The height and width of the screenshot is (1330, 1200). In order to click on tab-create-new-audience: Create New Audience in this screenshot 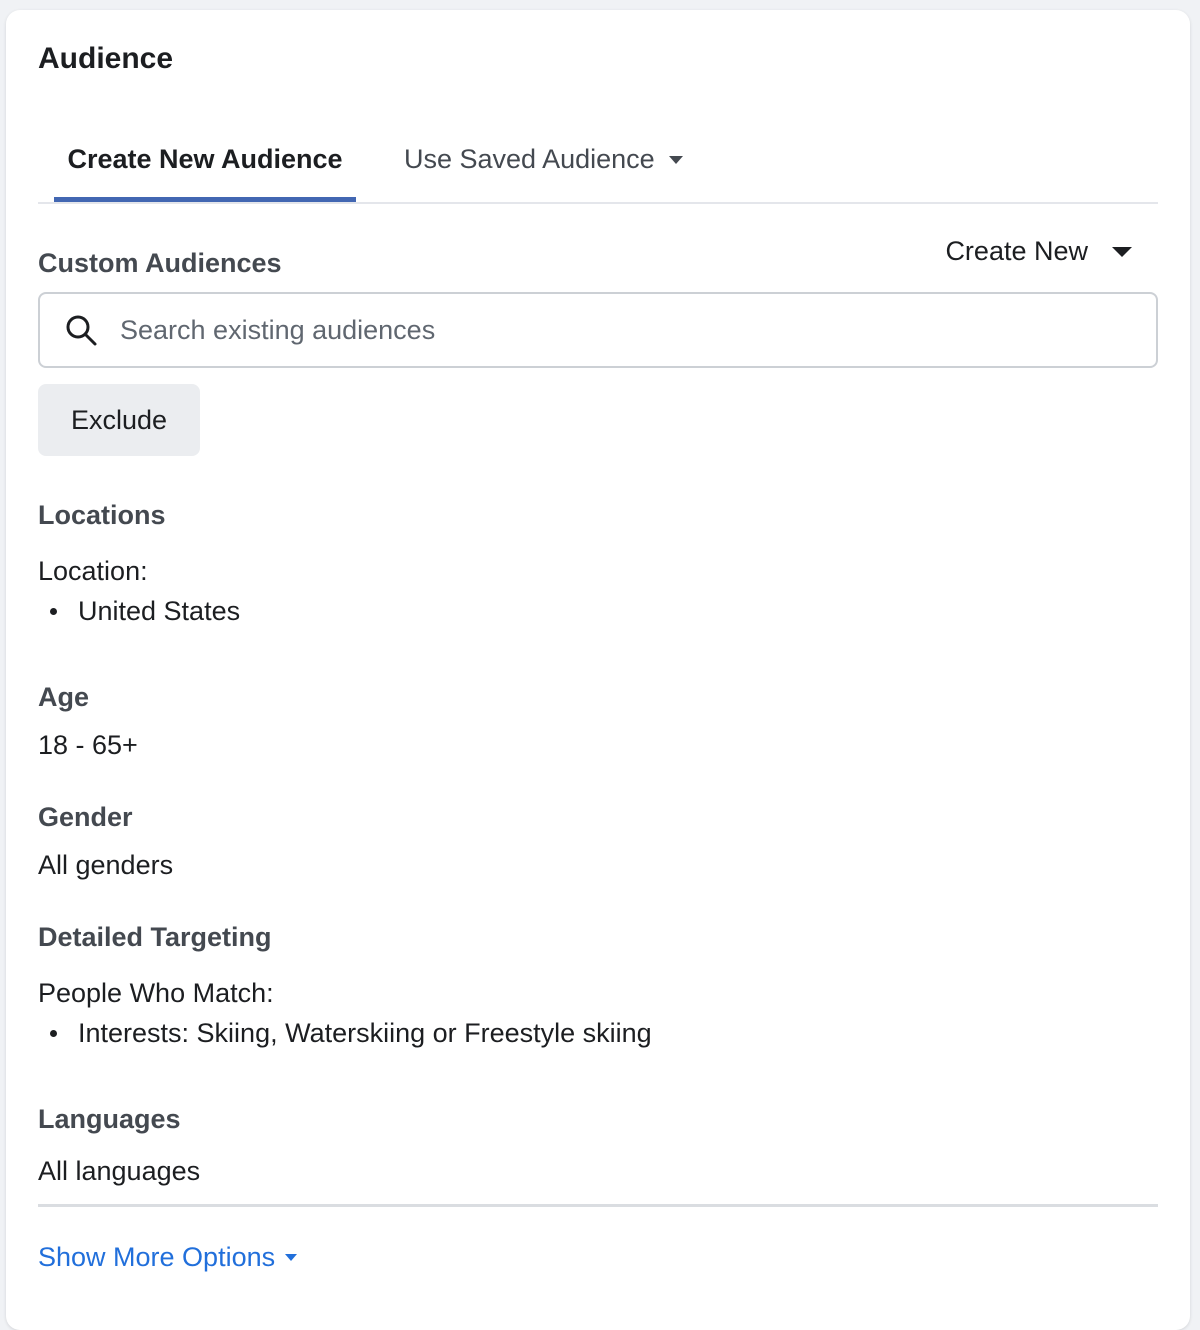, I will do `click(205, 166)`.